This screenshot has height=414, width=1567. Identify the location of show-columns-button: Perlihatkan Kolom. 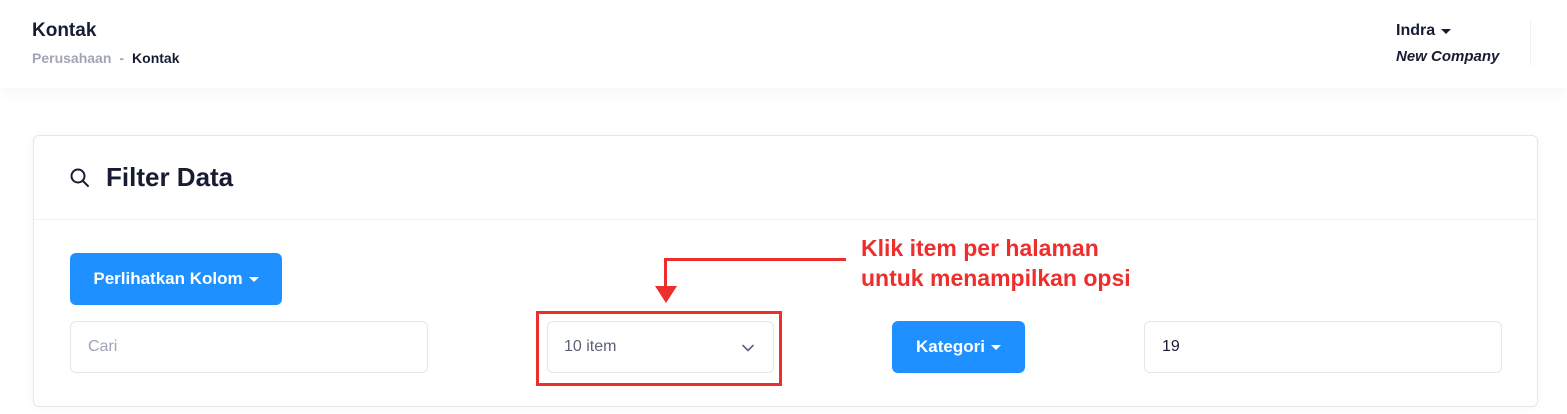
(176, 279).